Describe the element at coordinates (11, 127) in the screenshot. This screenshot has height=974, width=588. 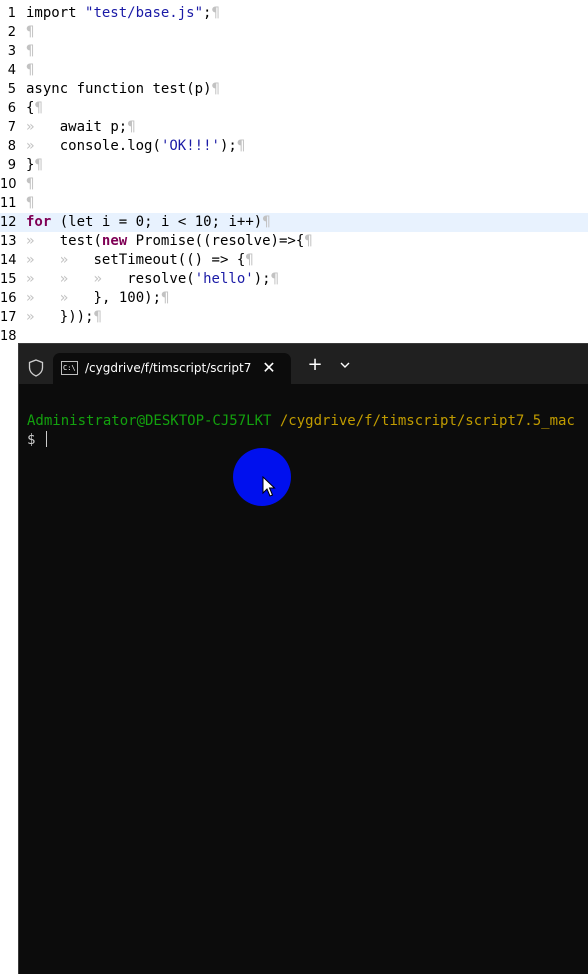
I see `line-number: 7` at that location.